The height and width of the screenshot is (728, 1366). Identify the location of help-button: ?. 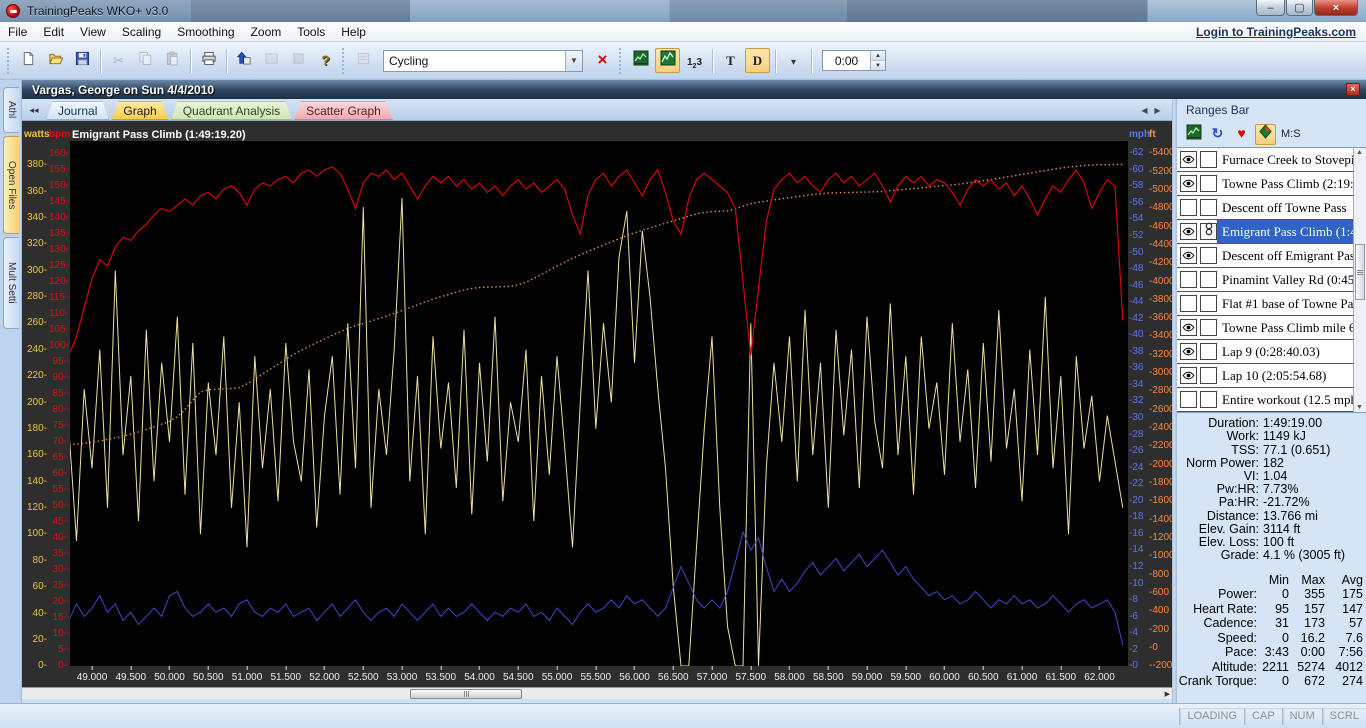
(325, 60).